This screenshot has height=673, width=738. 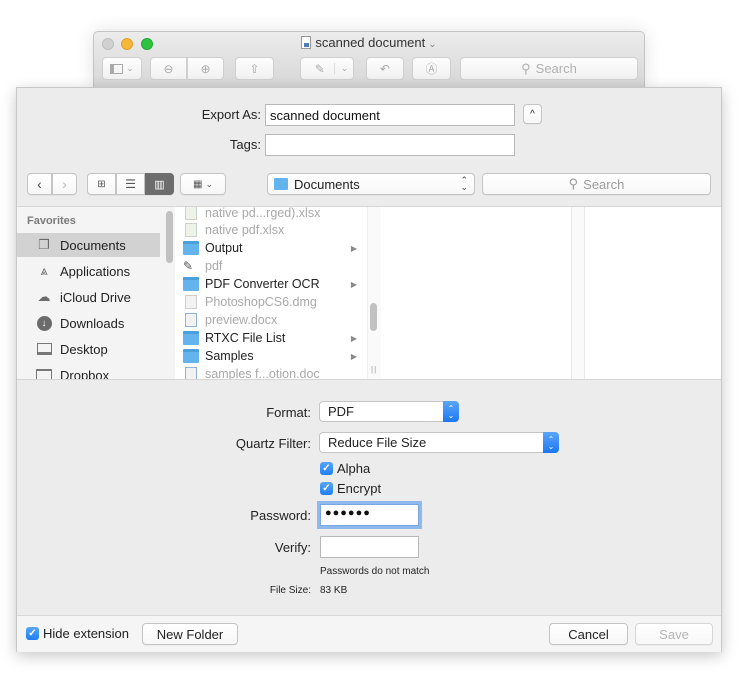 I want to click on password-field: ●●●●●●, so click(x=369, y=515).